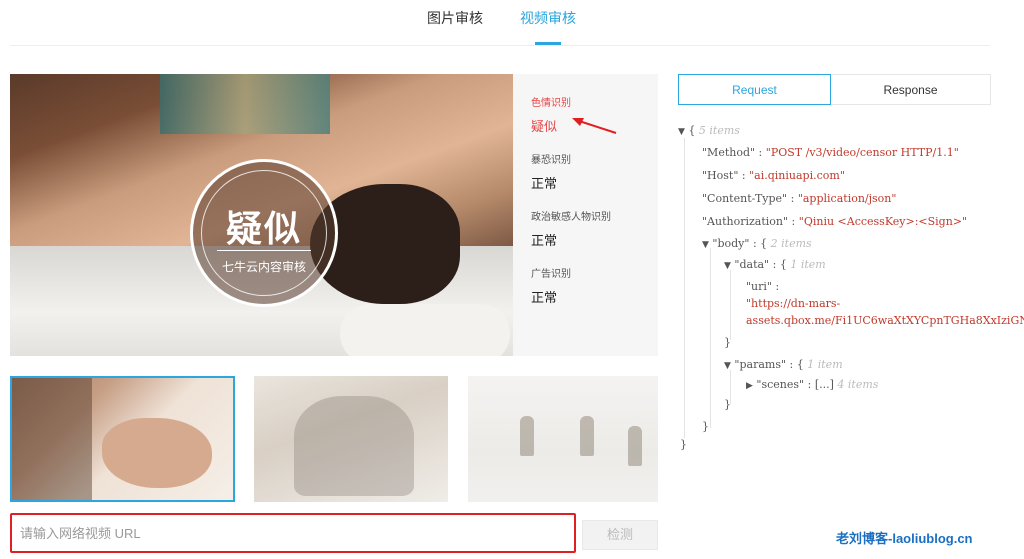  I want to click on tab-bar: 图片审核 视频审核, so click(512, 23).